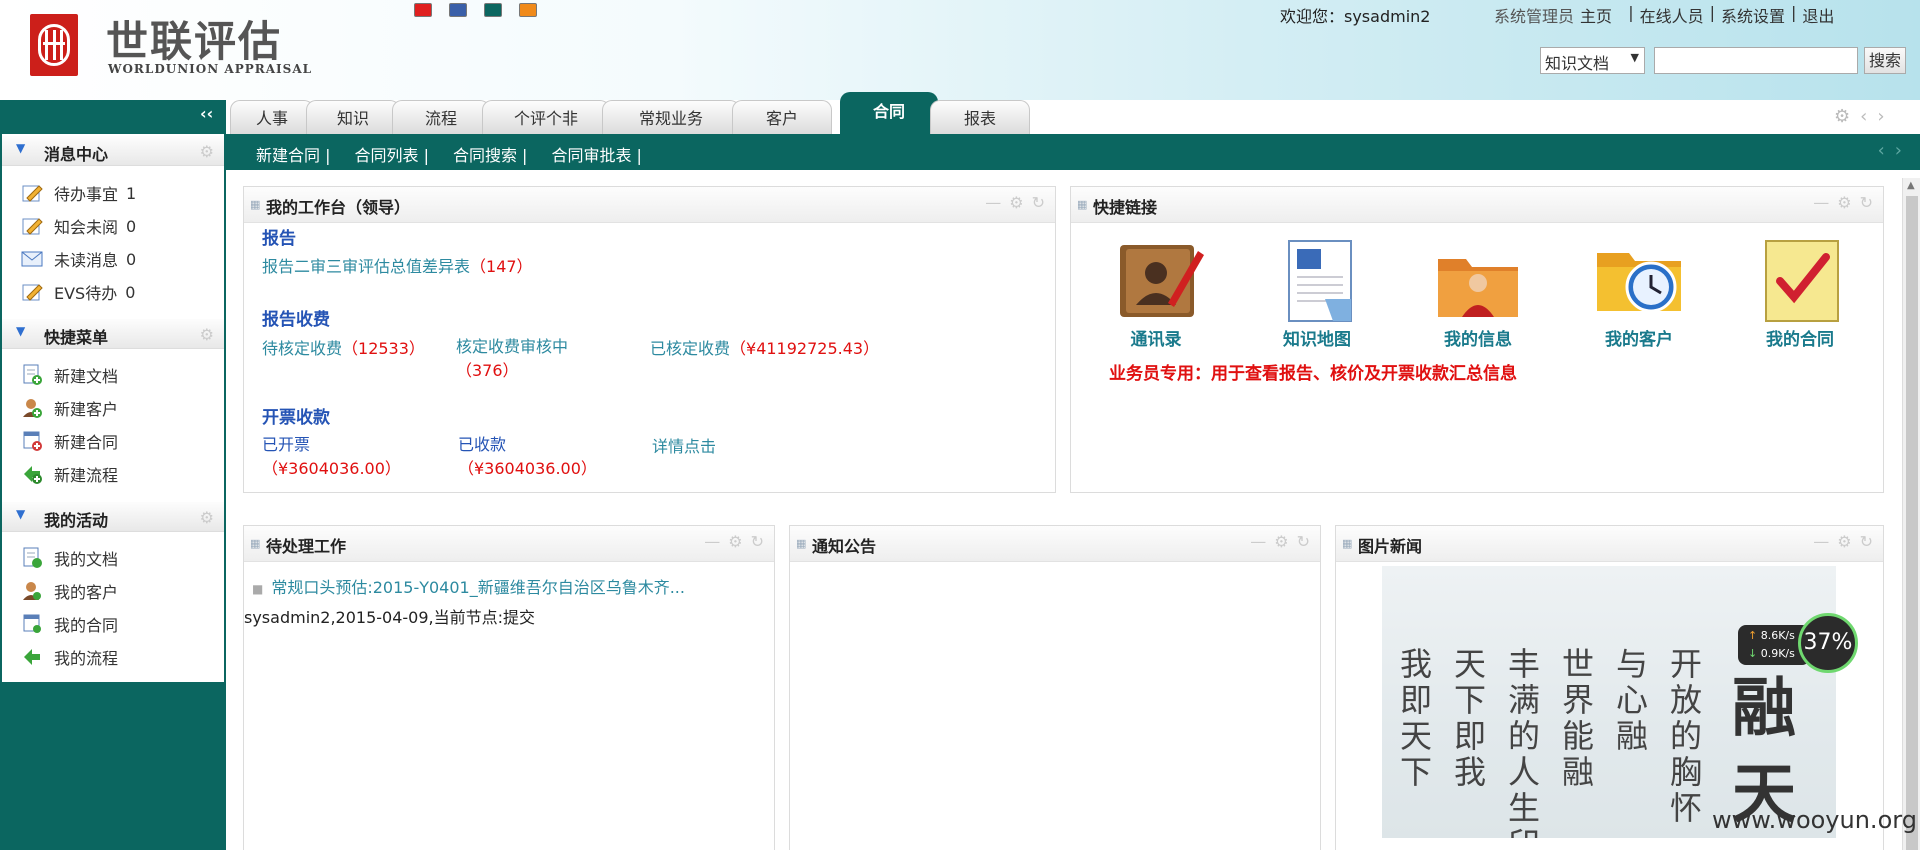 The height and width of the screenshot is (850, 1920). What do you see at coordinates (78, 193) in the screenshot?
I see `sidebar-item-todo: 待办事宜 1` at bounding box center [78, 193].